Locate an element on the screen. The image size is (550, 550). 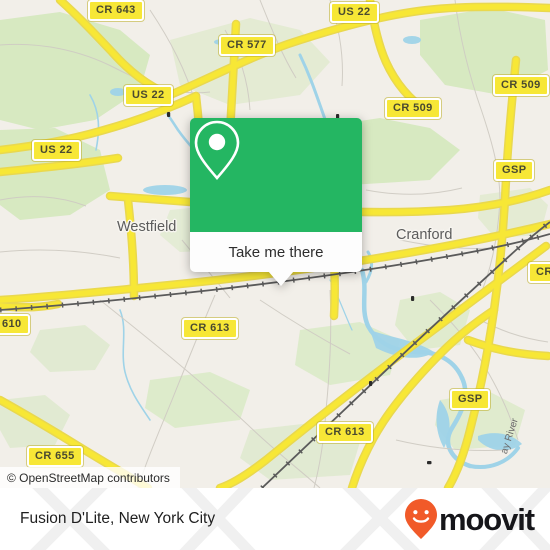
moovit-logo: moovit is located at coordinates (469, 519).